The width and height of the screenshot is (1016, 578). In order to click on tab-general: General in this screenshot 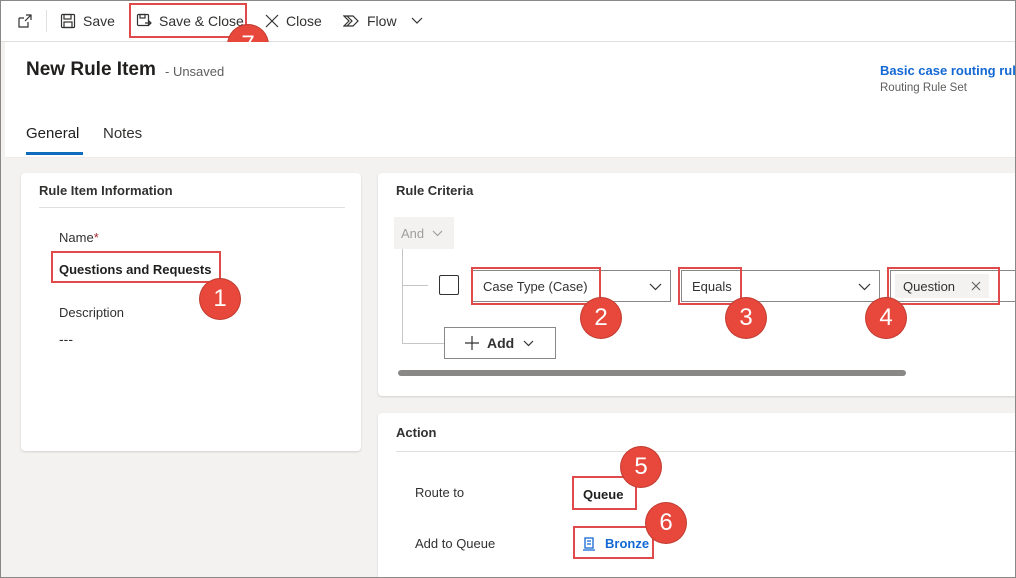, I will do `click(52, 133)`.